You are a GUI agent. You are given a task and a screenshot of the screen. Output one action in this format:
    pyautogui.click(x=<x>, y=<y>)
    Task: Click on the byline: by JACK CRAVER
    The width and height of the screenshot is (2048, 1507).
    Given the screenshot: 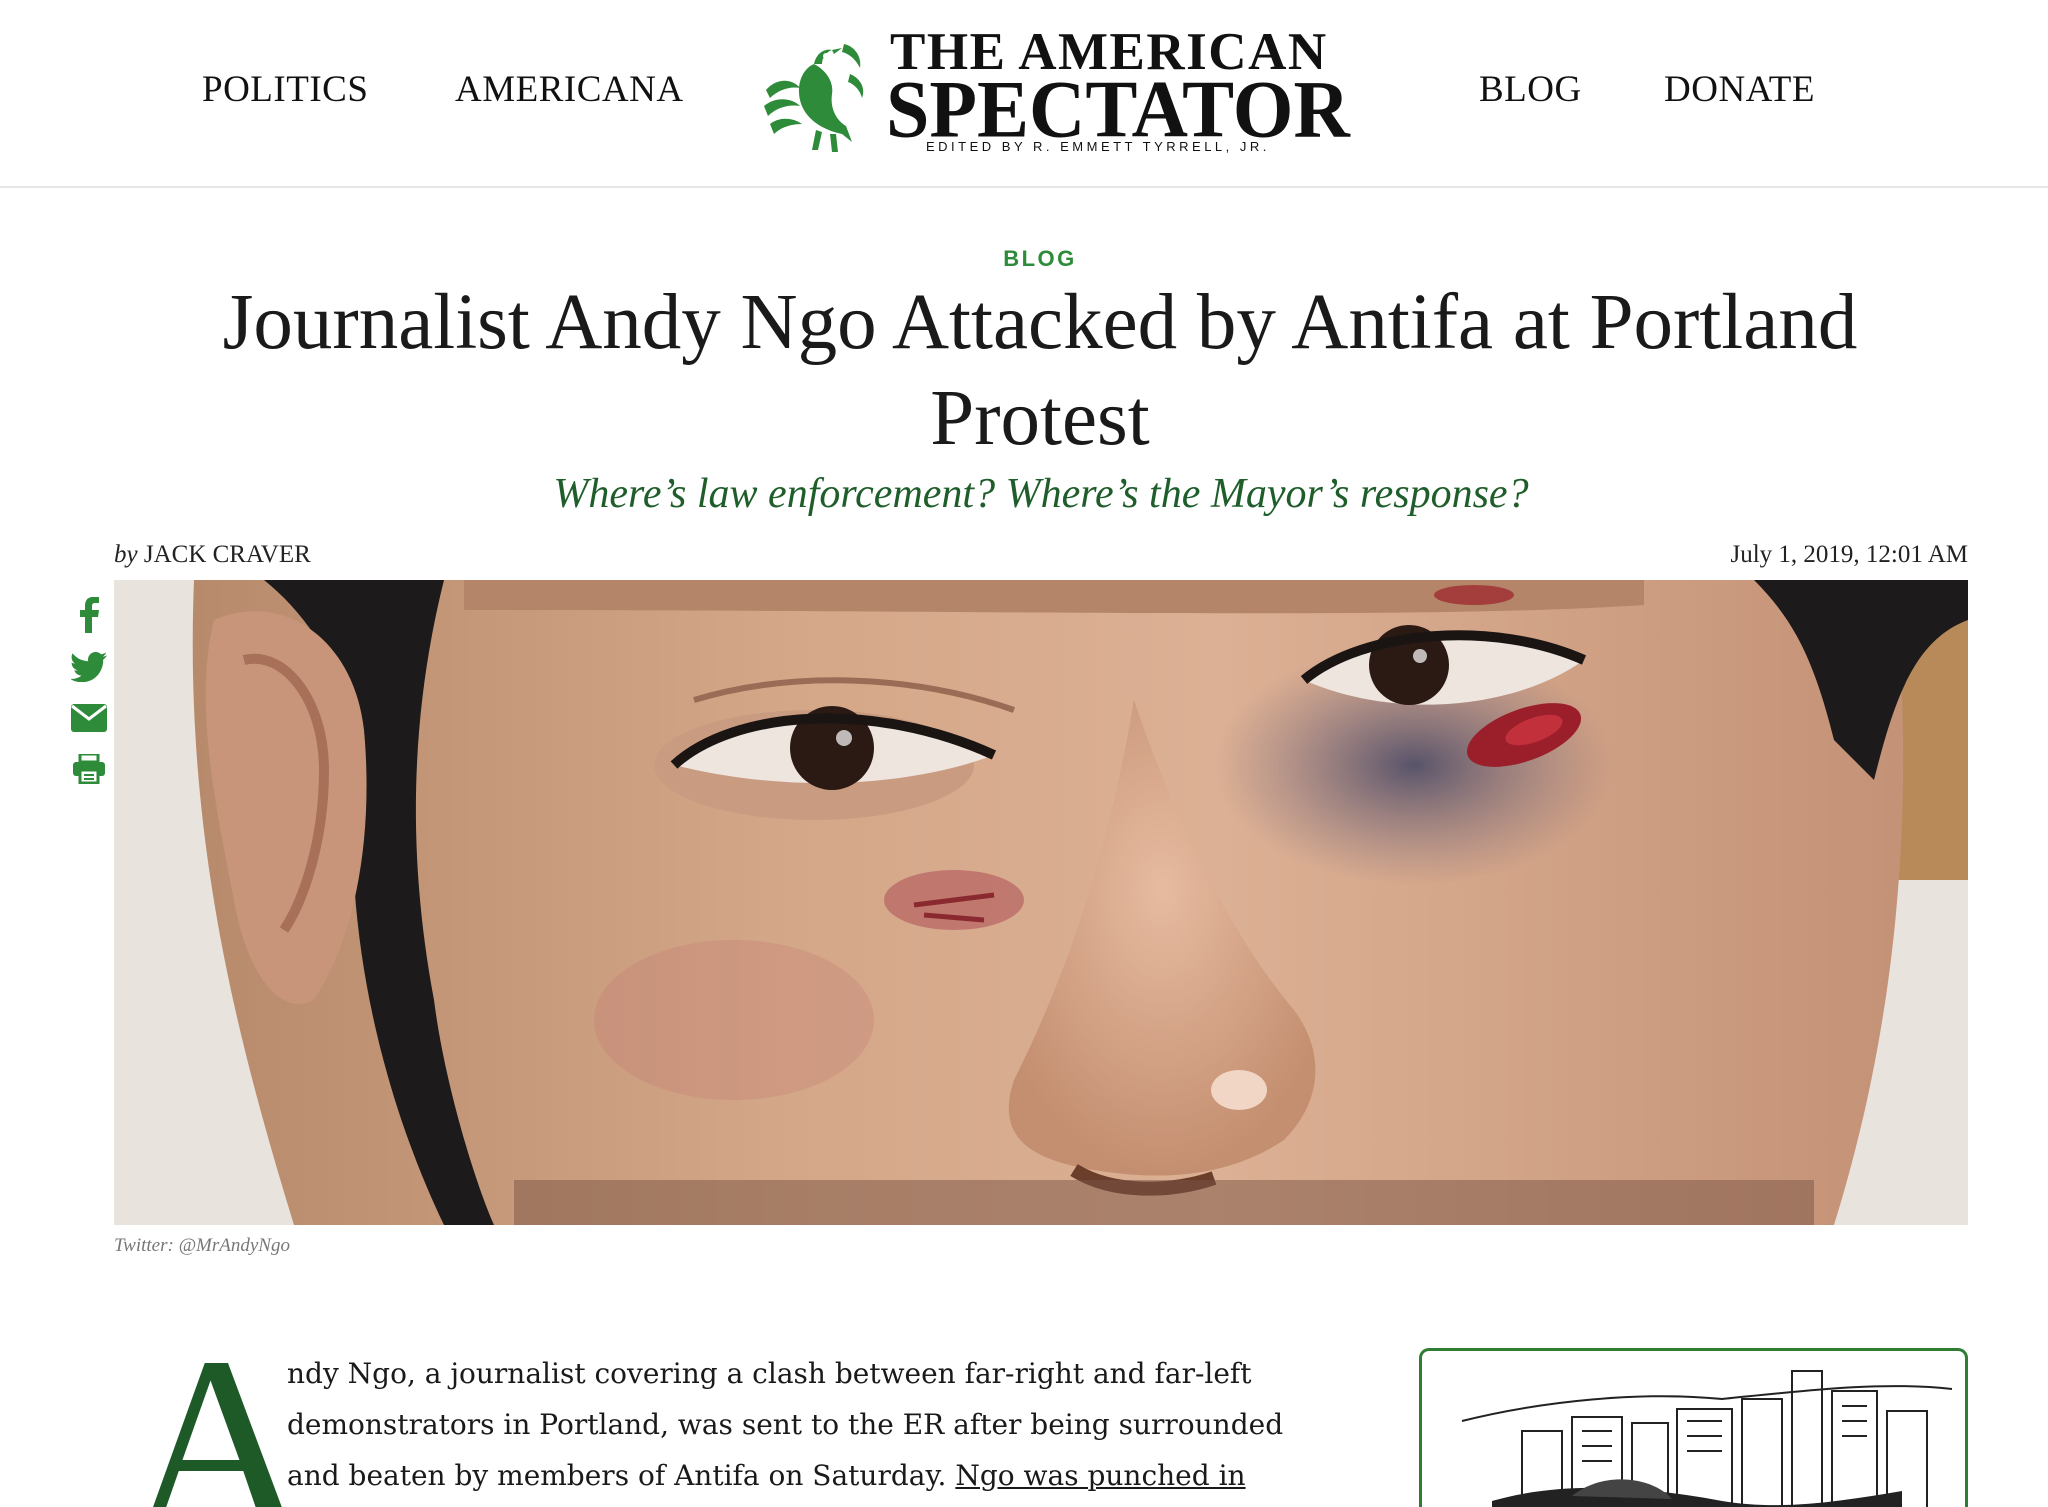 What is the action you would take?
    pyautogui.click(x=212, y=555)
    